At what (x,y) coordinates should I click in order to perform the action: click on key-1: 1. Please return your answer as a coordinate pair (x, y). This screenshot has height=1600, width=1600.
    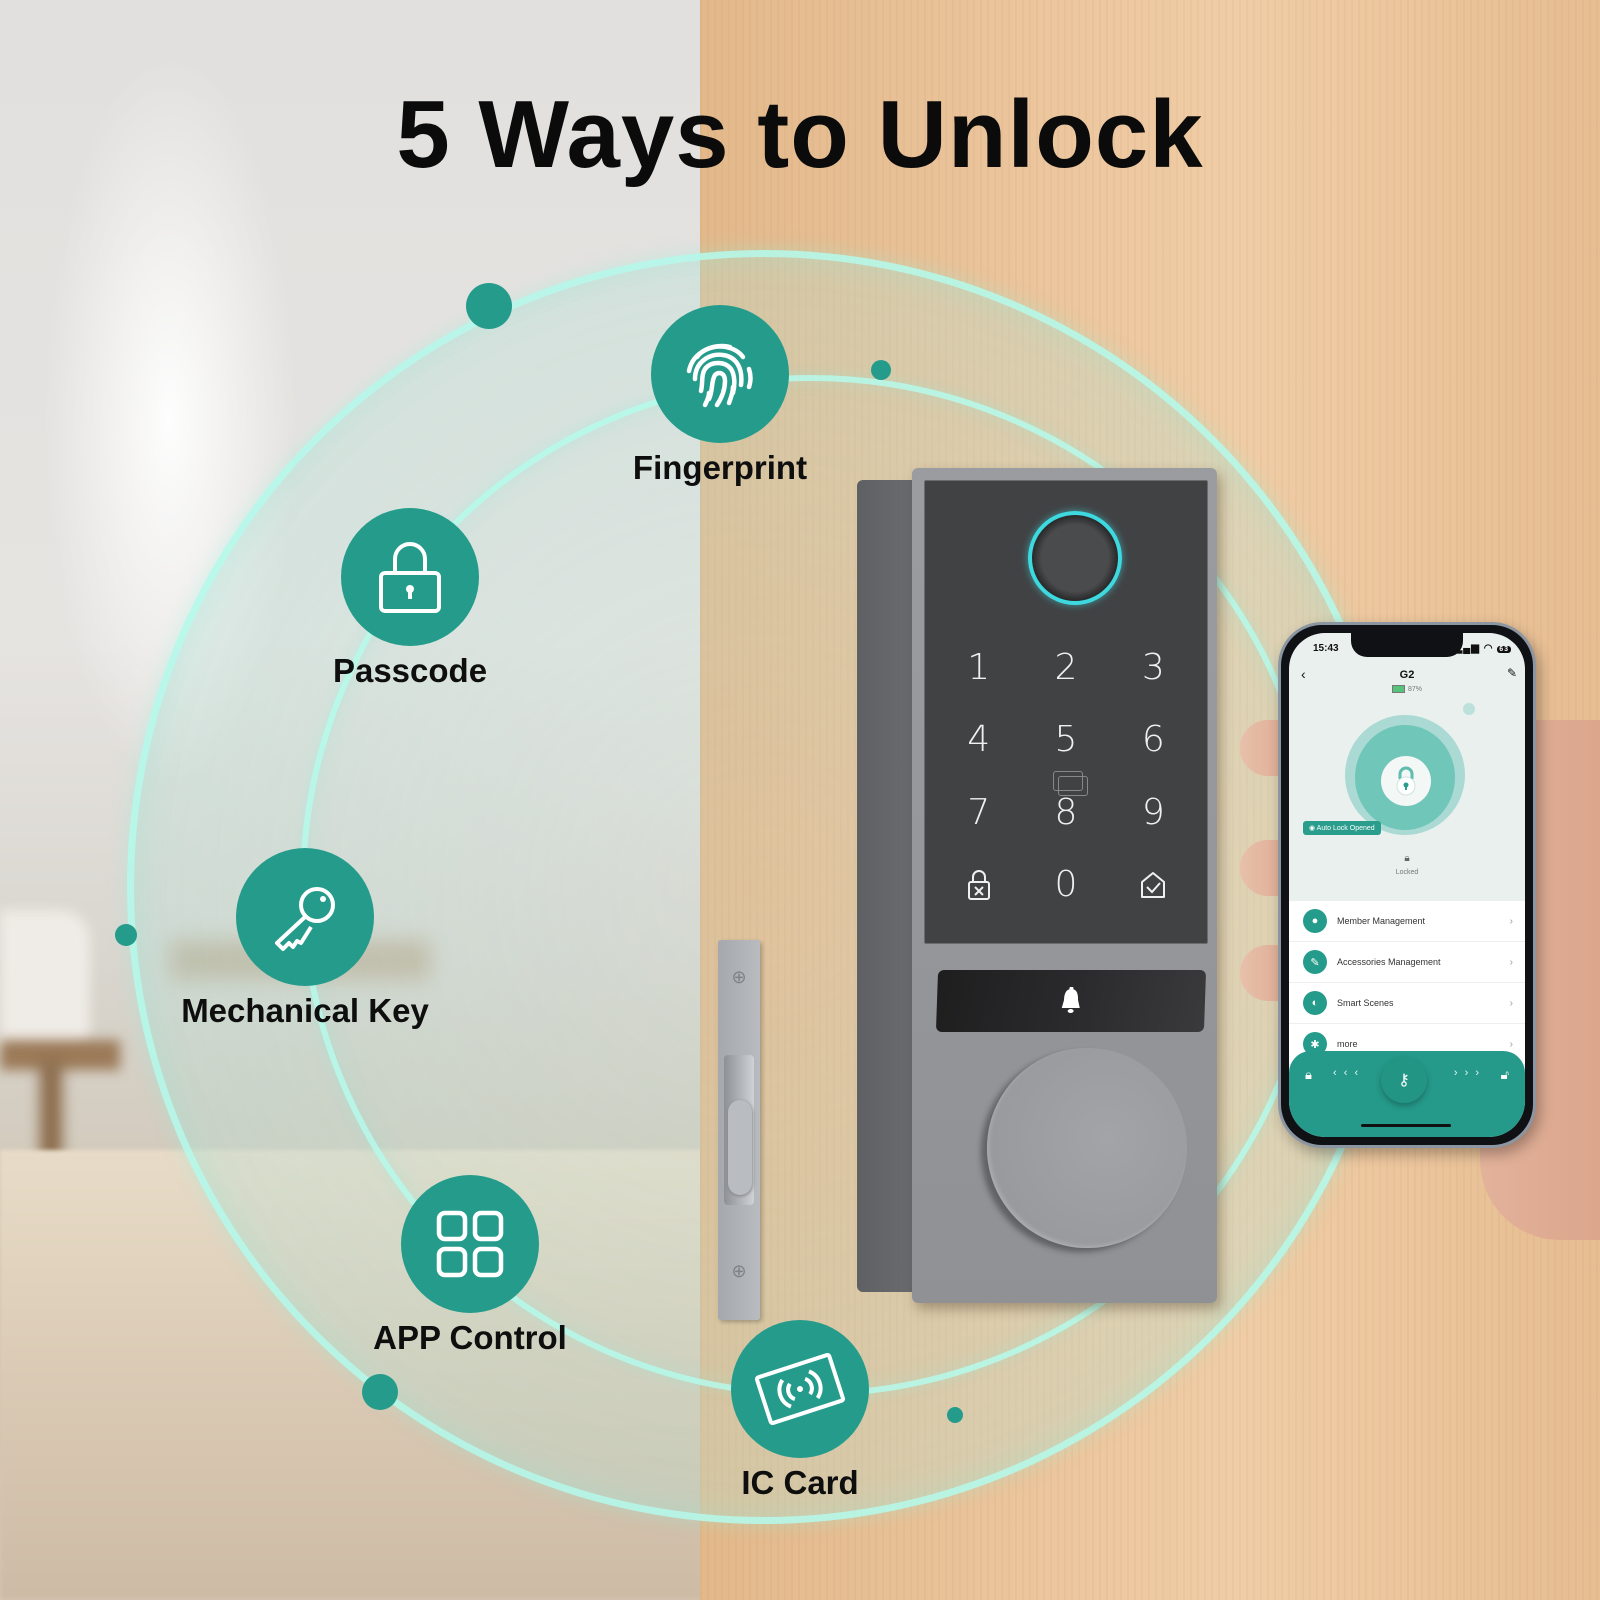
    Looking at the image, I should click on (978, 667).